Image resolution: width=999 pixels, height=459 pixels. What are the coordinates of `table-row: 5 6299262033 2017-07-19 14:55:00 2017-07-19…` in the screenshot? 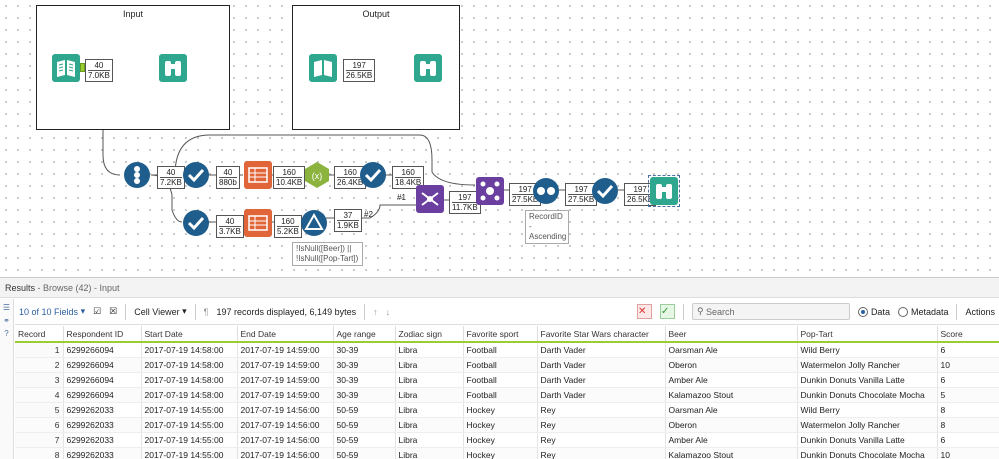 It's located at (507, 410).